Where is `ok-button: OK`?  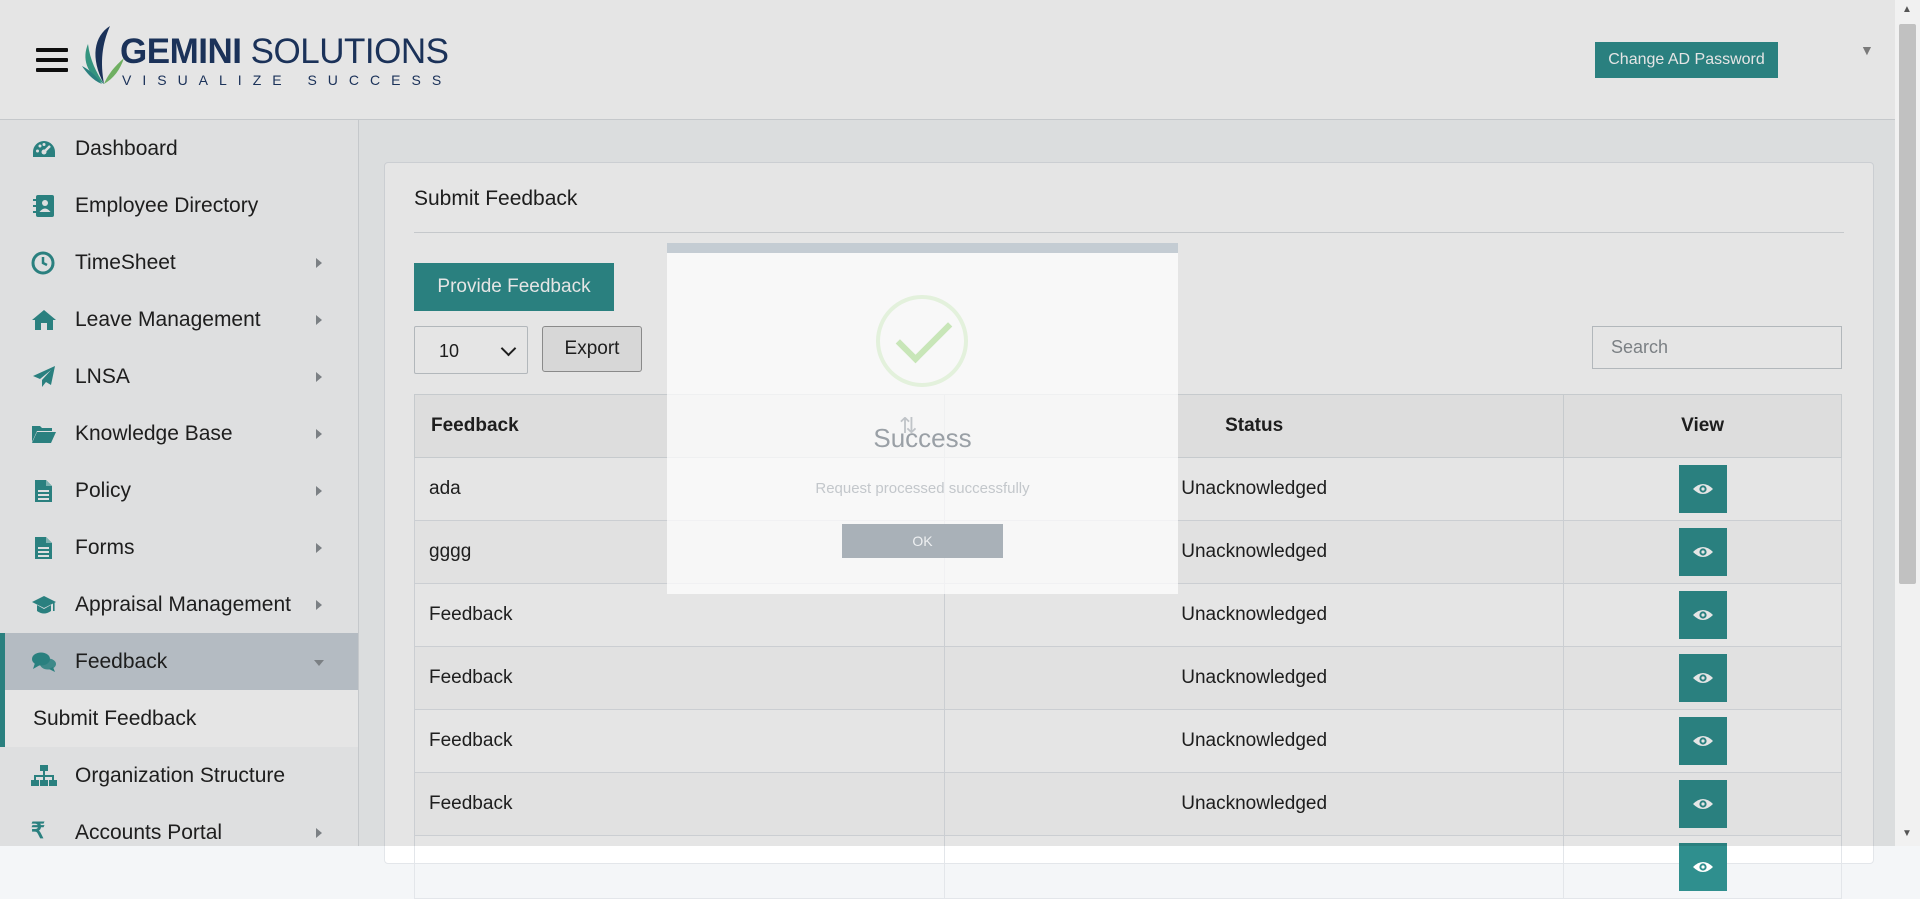
ok-button: OK is located at coordinates (922, 541).